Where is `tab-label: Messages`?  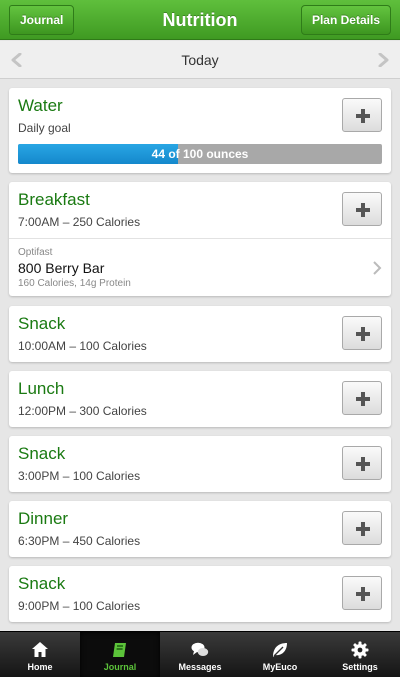 tab-label: Messages is located at coordinates (200, 667).